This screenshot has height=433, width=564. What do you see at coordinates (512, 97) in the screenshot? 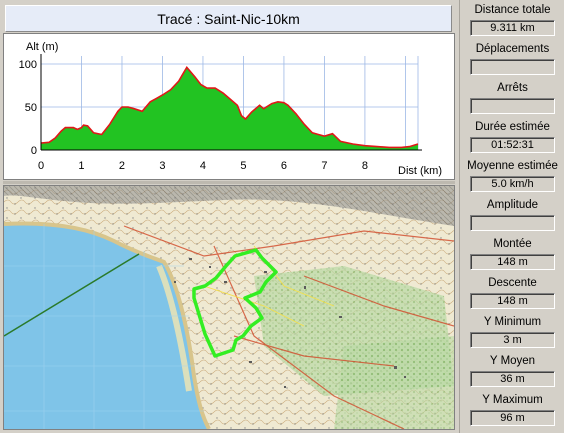
I see `stat-item: Arrêts` at bounding box center [512, 97].